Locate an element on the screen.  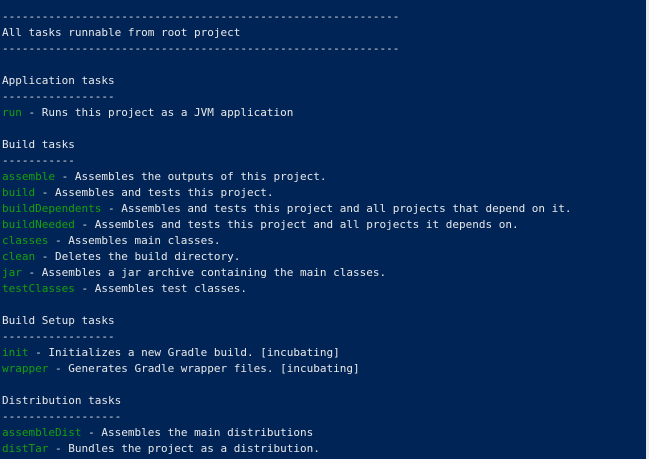
task-name: buildNeeded is located at coordinates (38, 224).